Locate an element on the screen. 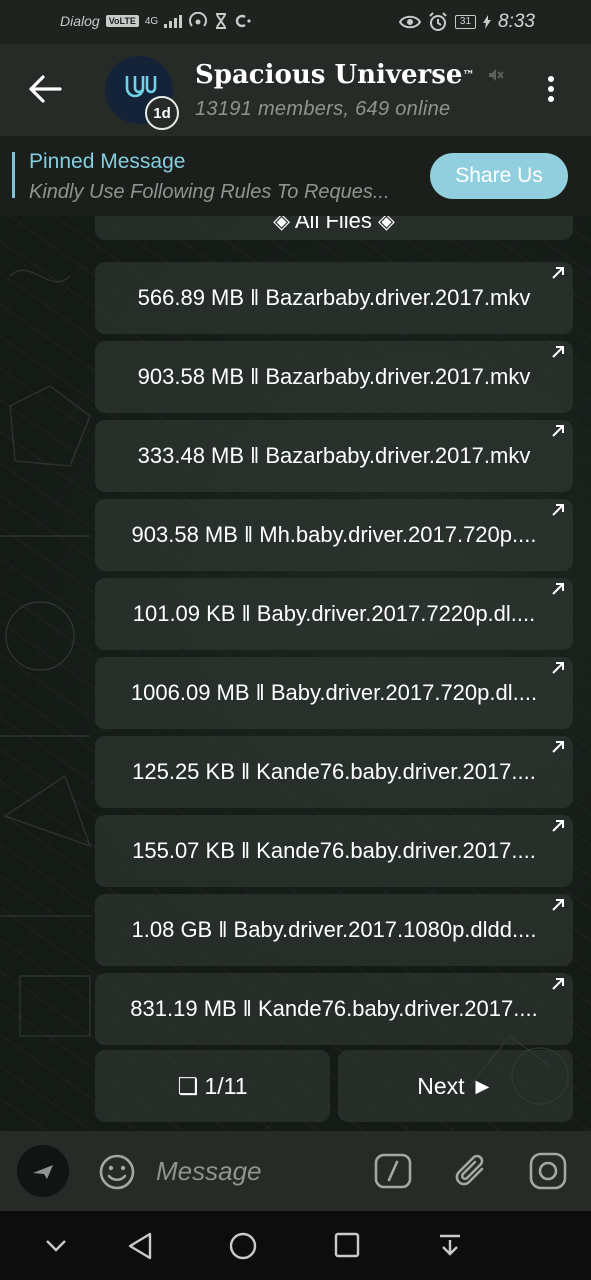 This screenshot has width=591, height=1280. emoji-button is located at coordinates (117, 1174).